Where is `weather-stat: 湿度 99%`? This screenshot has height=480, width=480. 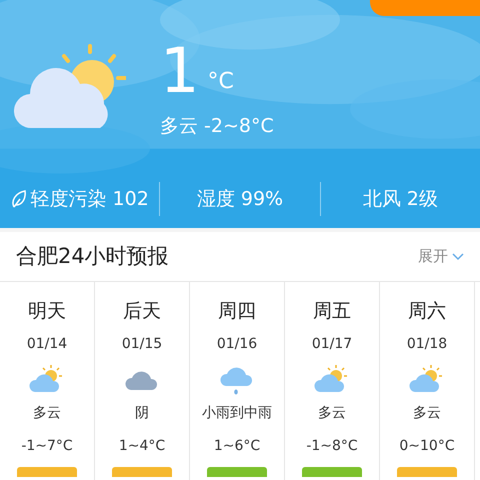
weather-stat: 湿度 99% is located at coordinates (240, 199).